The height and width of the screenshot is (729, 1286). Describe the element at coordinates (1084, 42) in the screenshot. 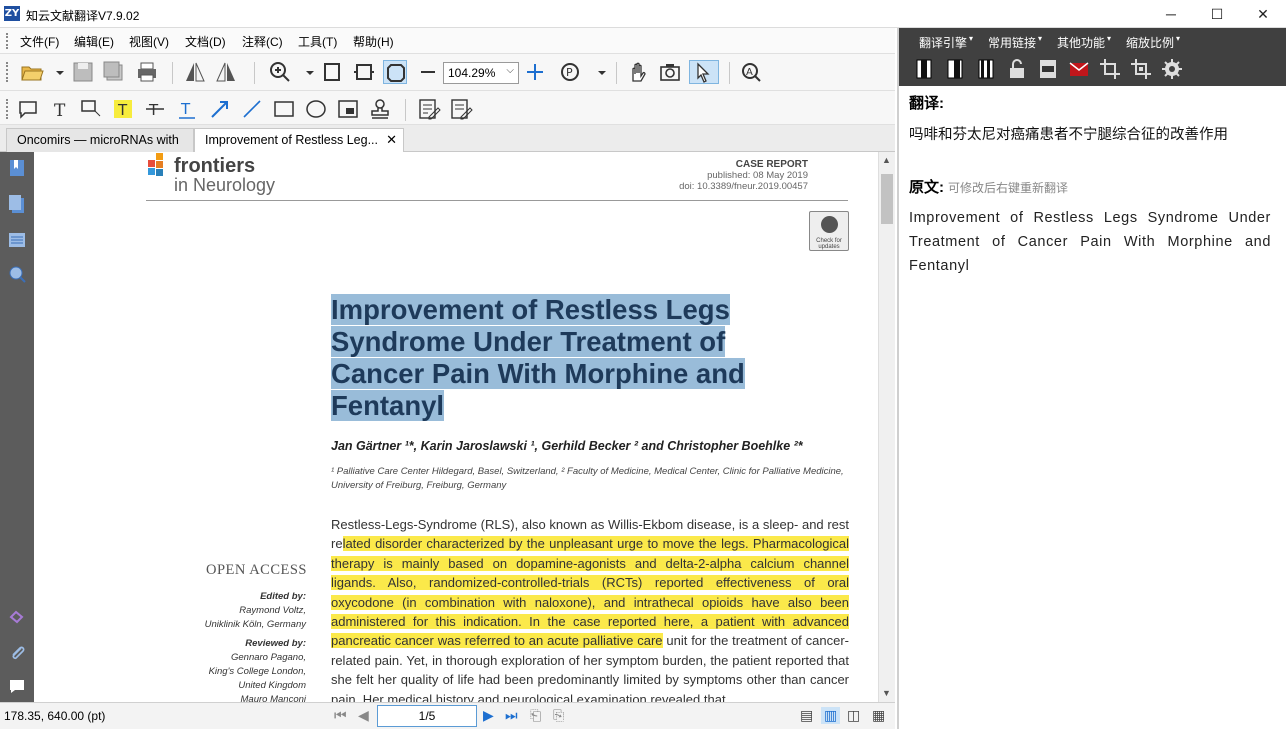

I see `menu-other-functions: 其他功能` at that location.